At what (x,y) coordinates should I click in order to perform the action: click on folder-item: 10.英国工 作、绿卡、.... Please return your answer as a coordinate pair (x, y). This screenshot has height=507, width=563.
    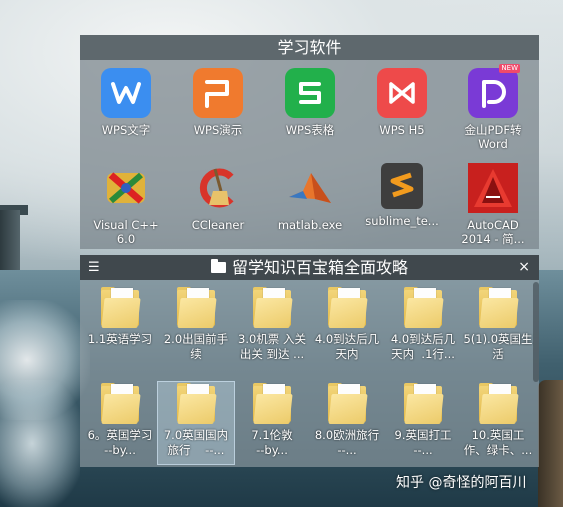
    Looking at the image, I should click on (498, 423).